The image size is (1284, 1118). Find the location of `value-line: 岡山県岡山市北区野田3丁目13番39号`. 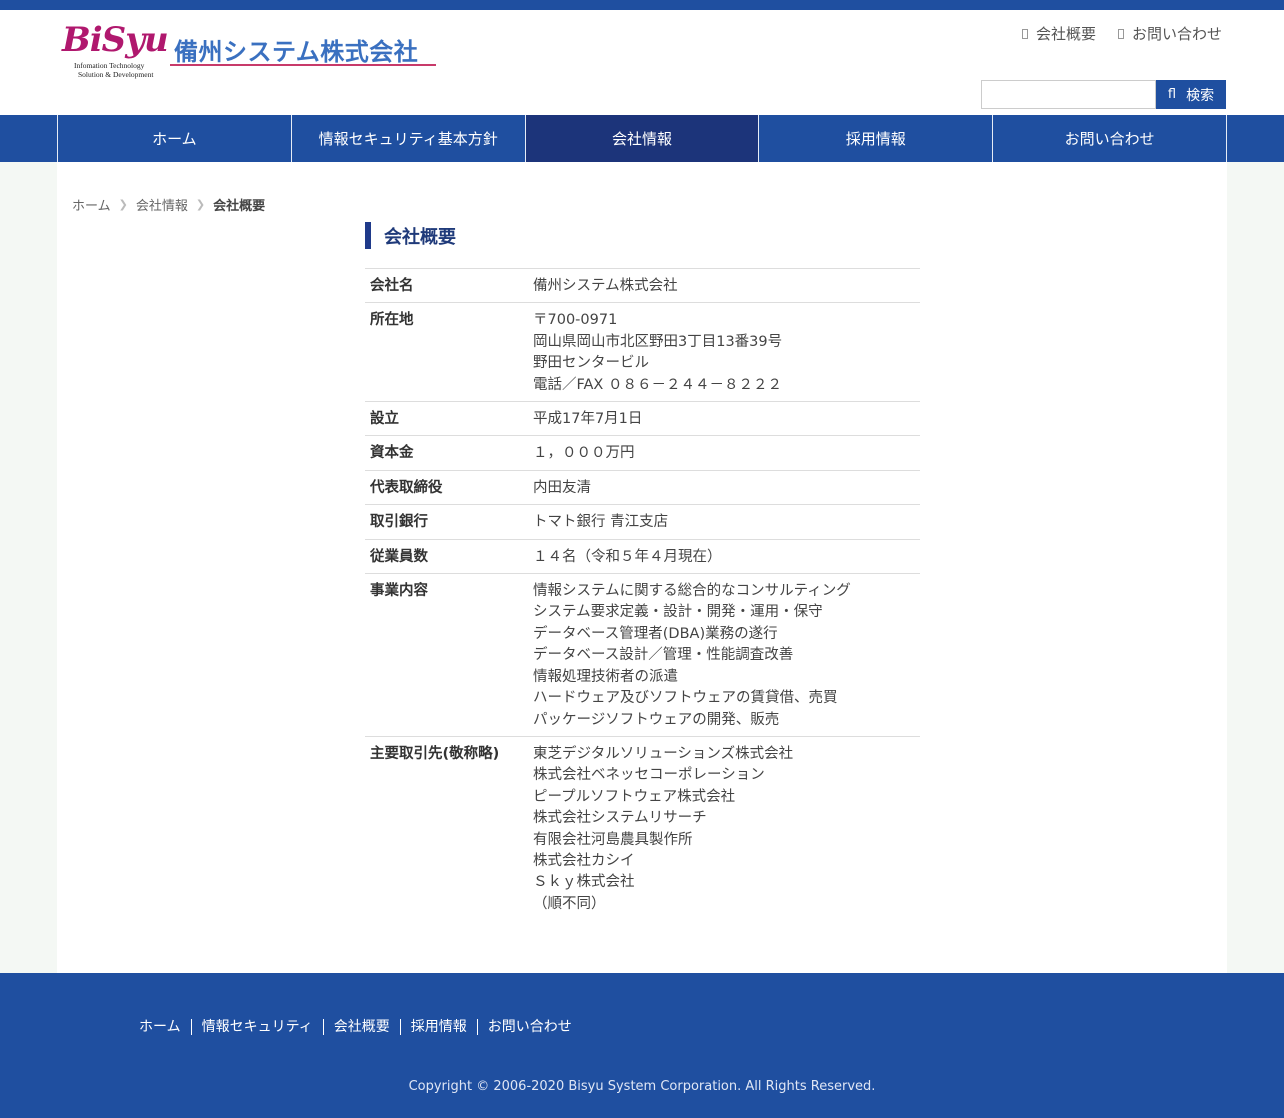

value-line: 岡山県岡山市北区野田3丁目13番39号 is located at coordinates (658, 341).